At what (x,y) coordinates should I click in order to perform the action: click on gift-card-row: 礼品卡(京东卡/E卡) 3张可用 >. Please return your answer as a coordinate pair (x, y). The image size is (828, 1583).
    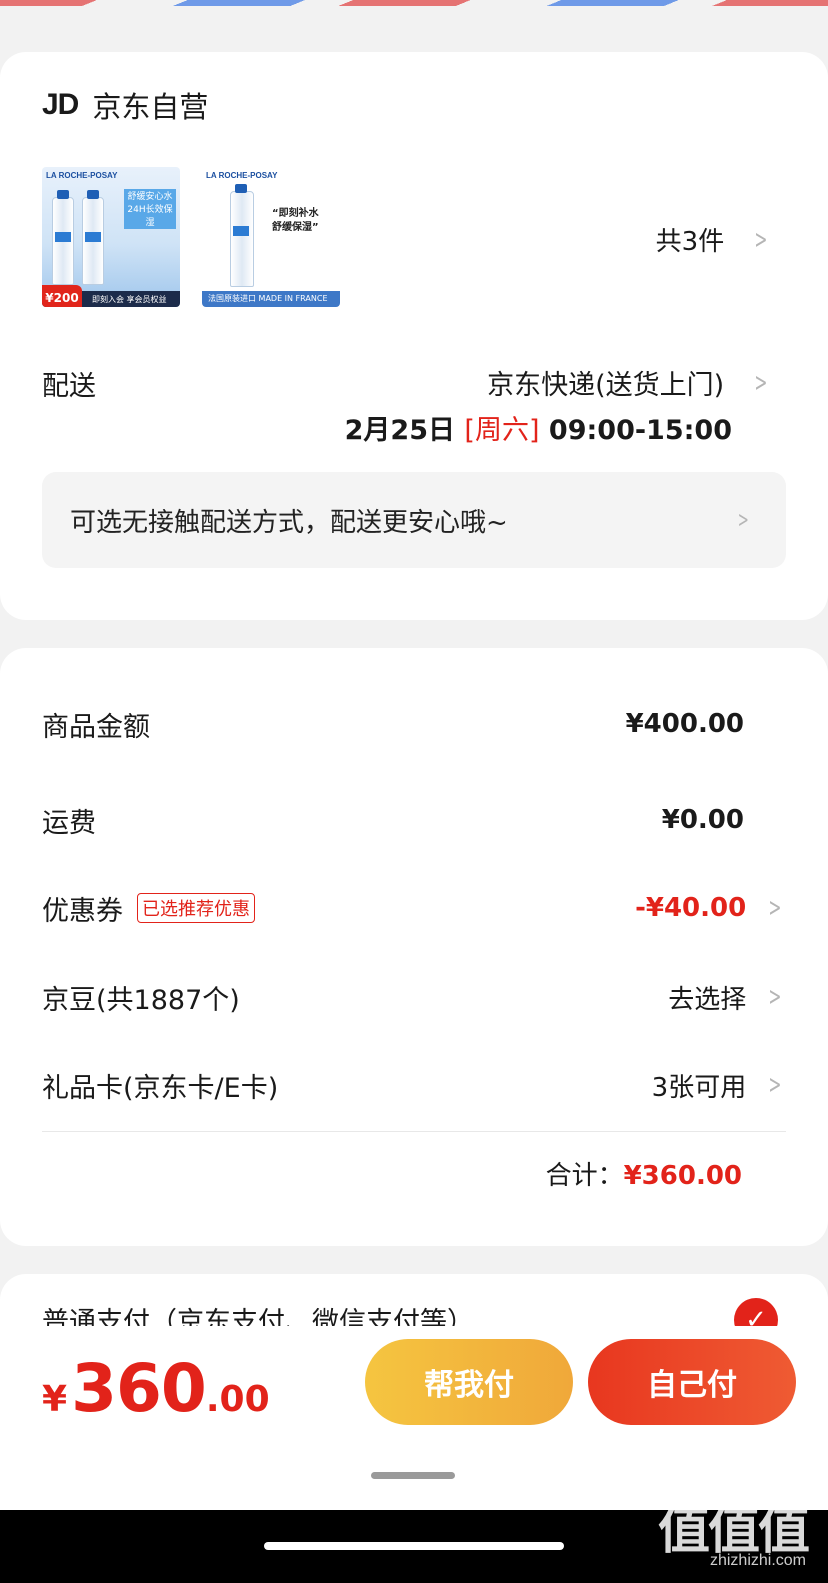
    Looking at the image, I should click on (414, 1085).